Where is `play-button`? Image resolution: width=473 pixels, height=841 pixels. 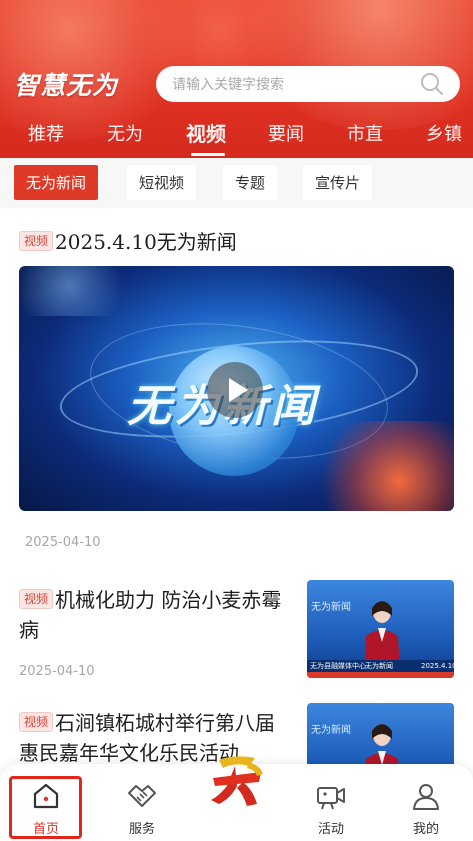
play-button is located at coordinates (235, 390).